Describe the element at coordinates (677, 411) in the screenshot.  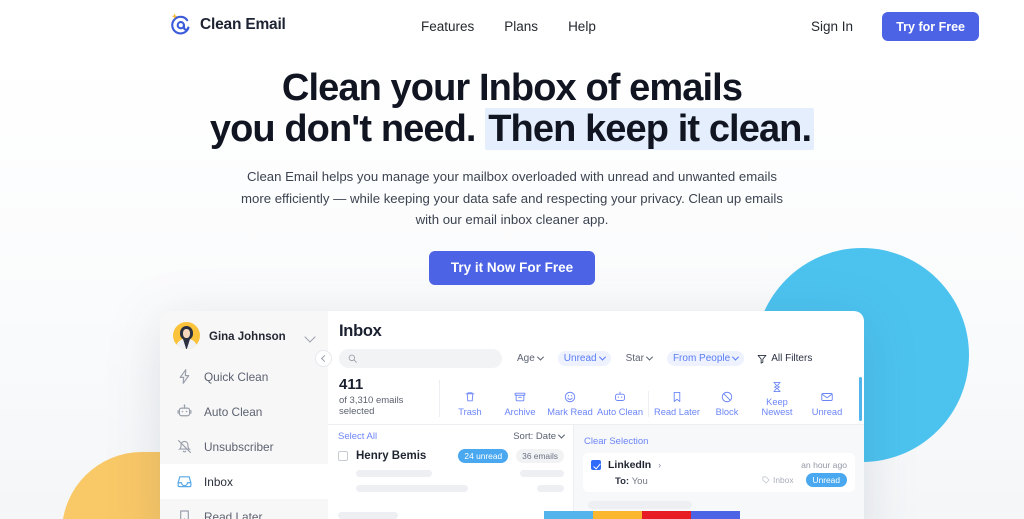
I see `action-label: Read Later` at that location.